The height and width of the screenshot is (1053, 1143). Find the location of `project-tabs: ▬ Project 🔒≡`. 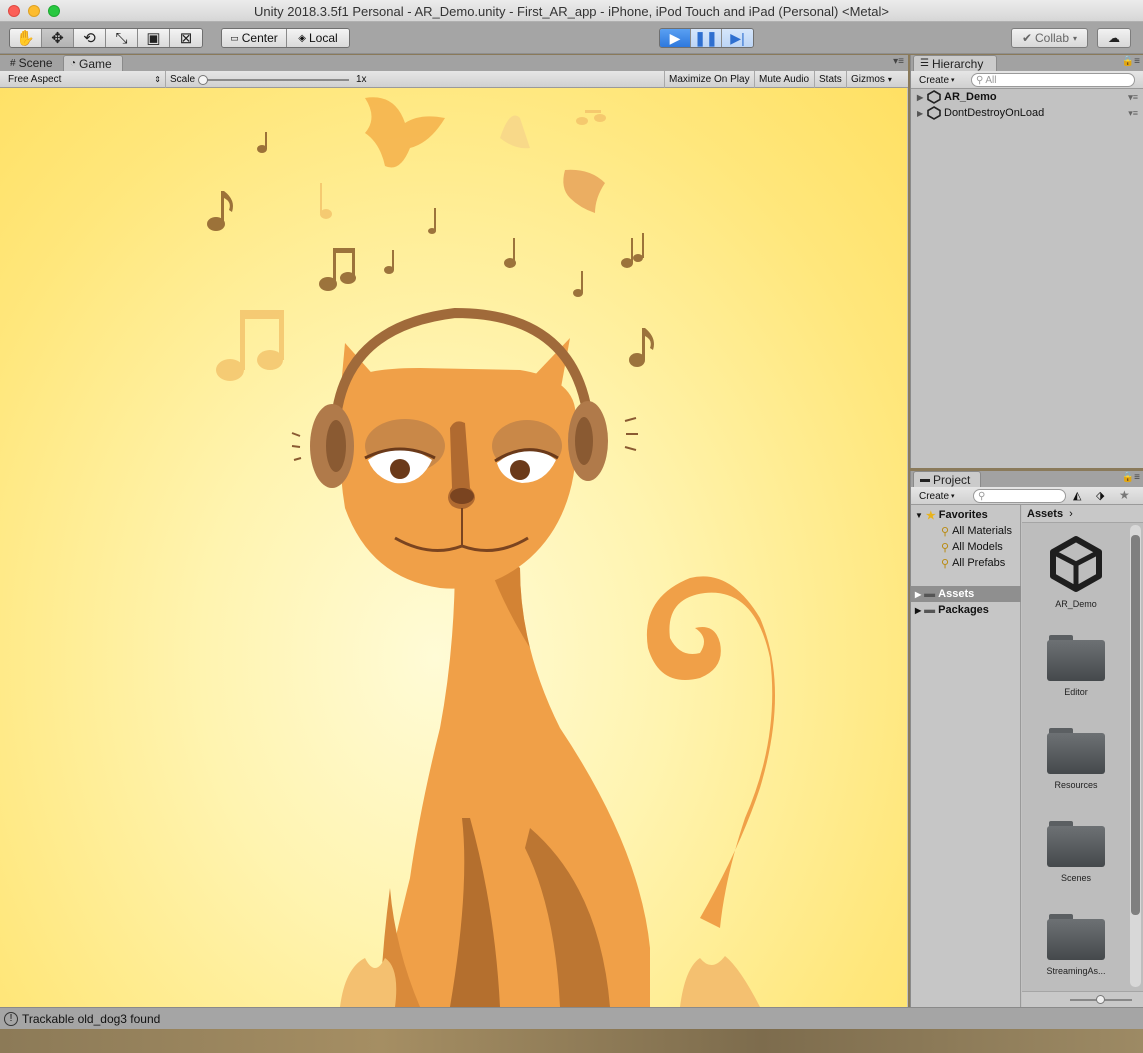

project-tabs: ▬ Project 🔒≡ is located at coordinates (1027, 479).